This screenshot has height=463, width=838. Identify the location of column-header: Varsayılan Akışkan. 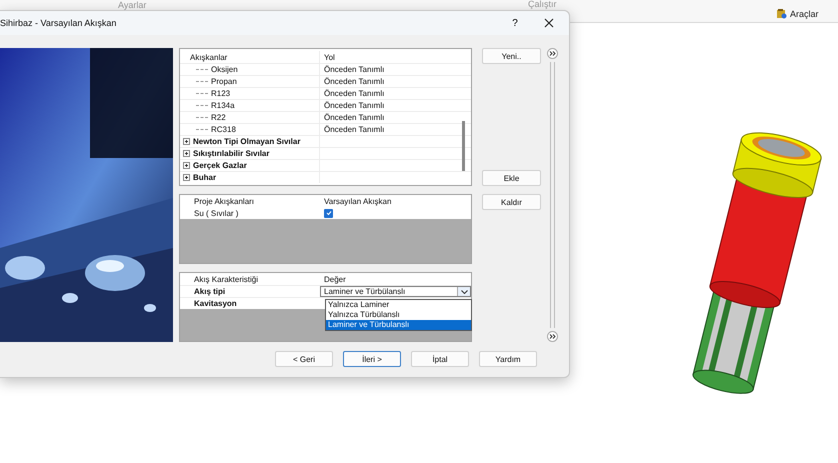
(357, 201).